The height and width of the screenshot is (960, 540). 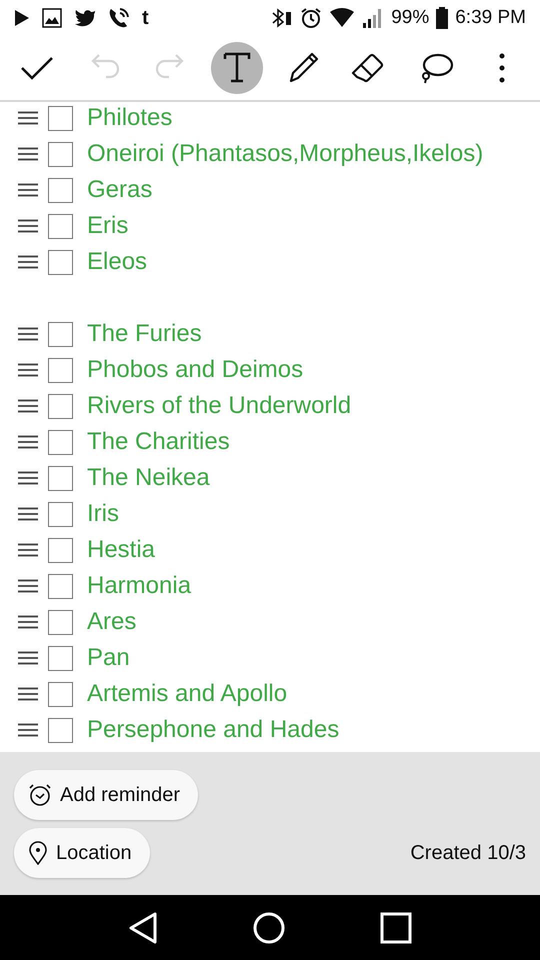 What do you see at coordinates (22, 18) in the screenshot?
I see `play-icon` at bounding box center [22, 18].